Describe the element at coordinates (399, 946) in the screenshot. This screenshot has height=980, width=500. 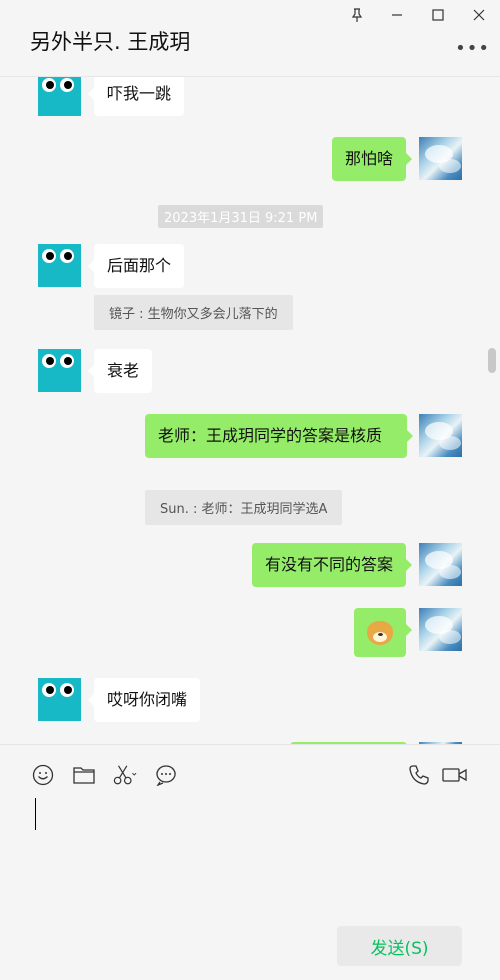
I see `send-button: 发送(S)` at that location.